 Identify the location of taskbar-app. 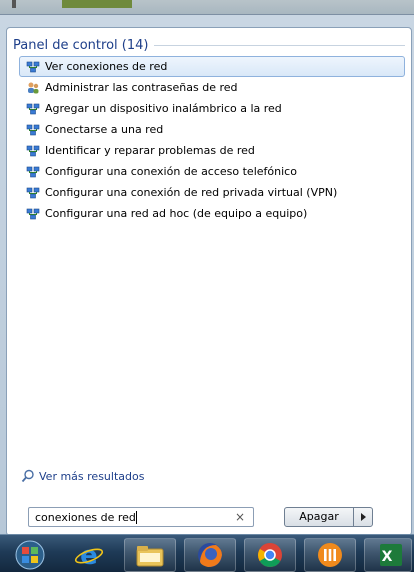
(330, 555).